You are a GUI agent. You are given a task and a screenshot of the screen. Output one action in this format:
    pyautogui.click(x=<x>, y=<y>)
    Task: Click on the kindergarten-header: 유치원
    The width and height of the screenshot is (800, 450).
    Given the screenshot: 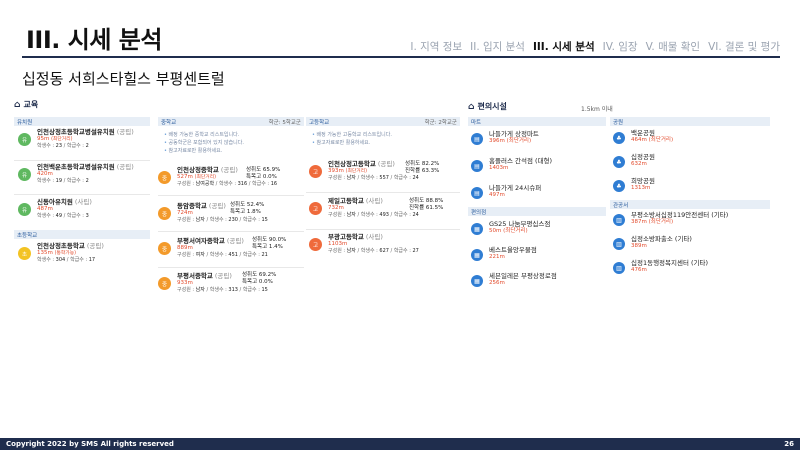 What is the action you would take?
    pyautogui.click(x=82, y=121)
    